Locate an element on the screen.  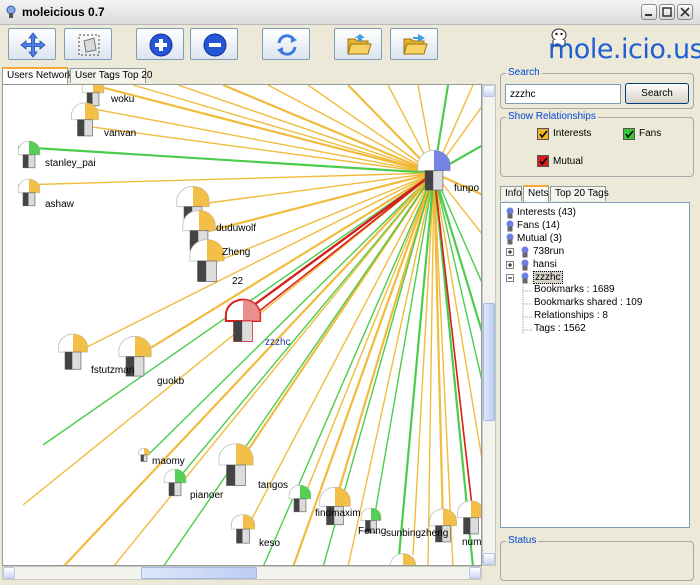
select-button is located at coordinates (88, 44).